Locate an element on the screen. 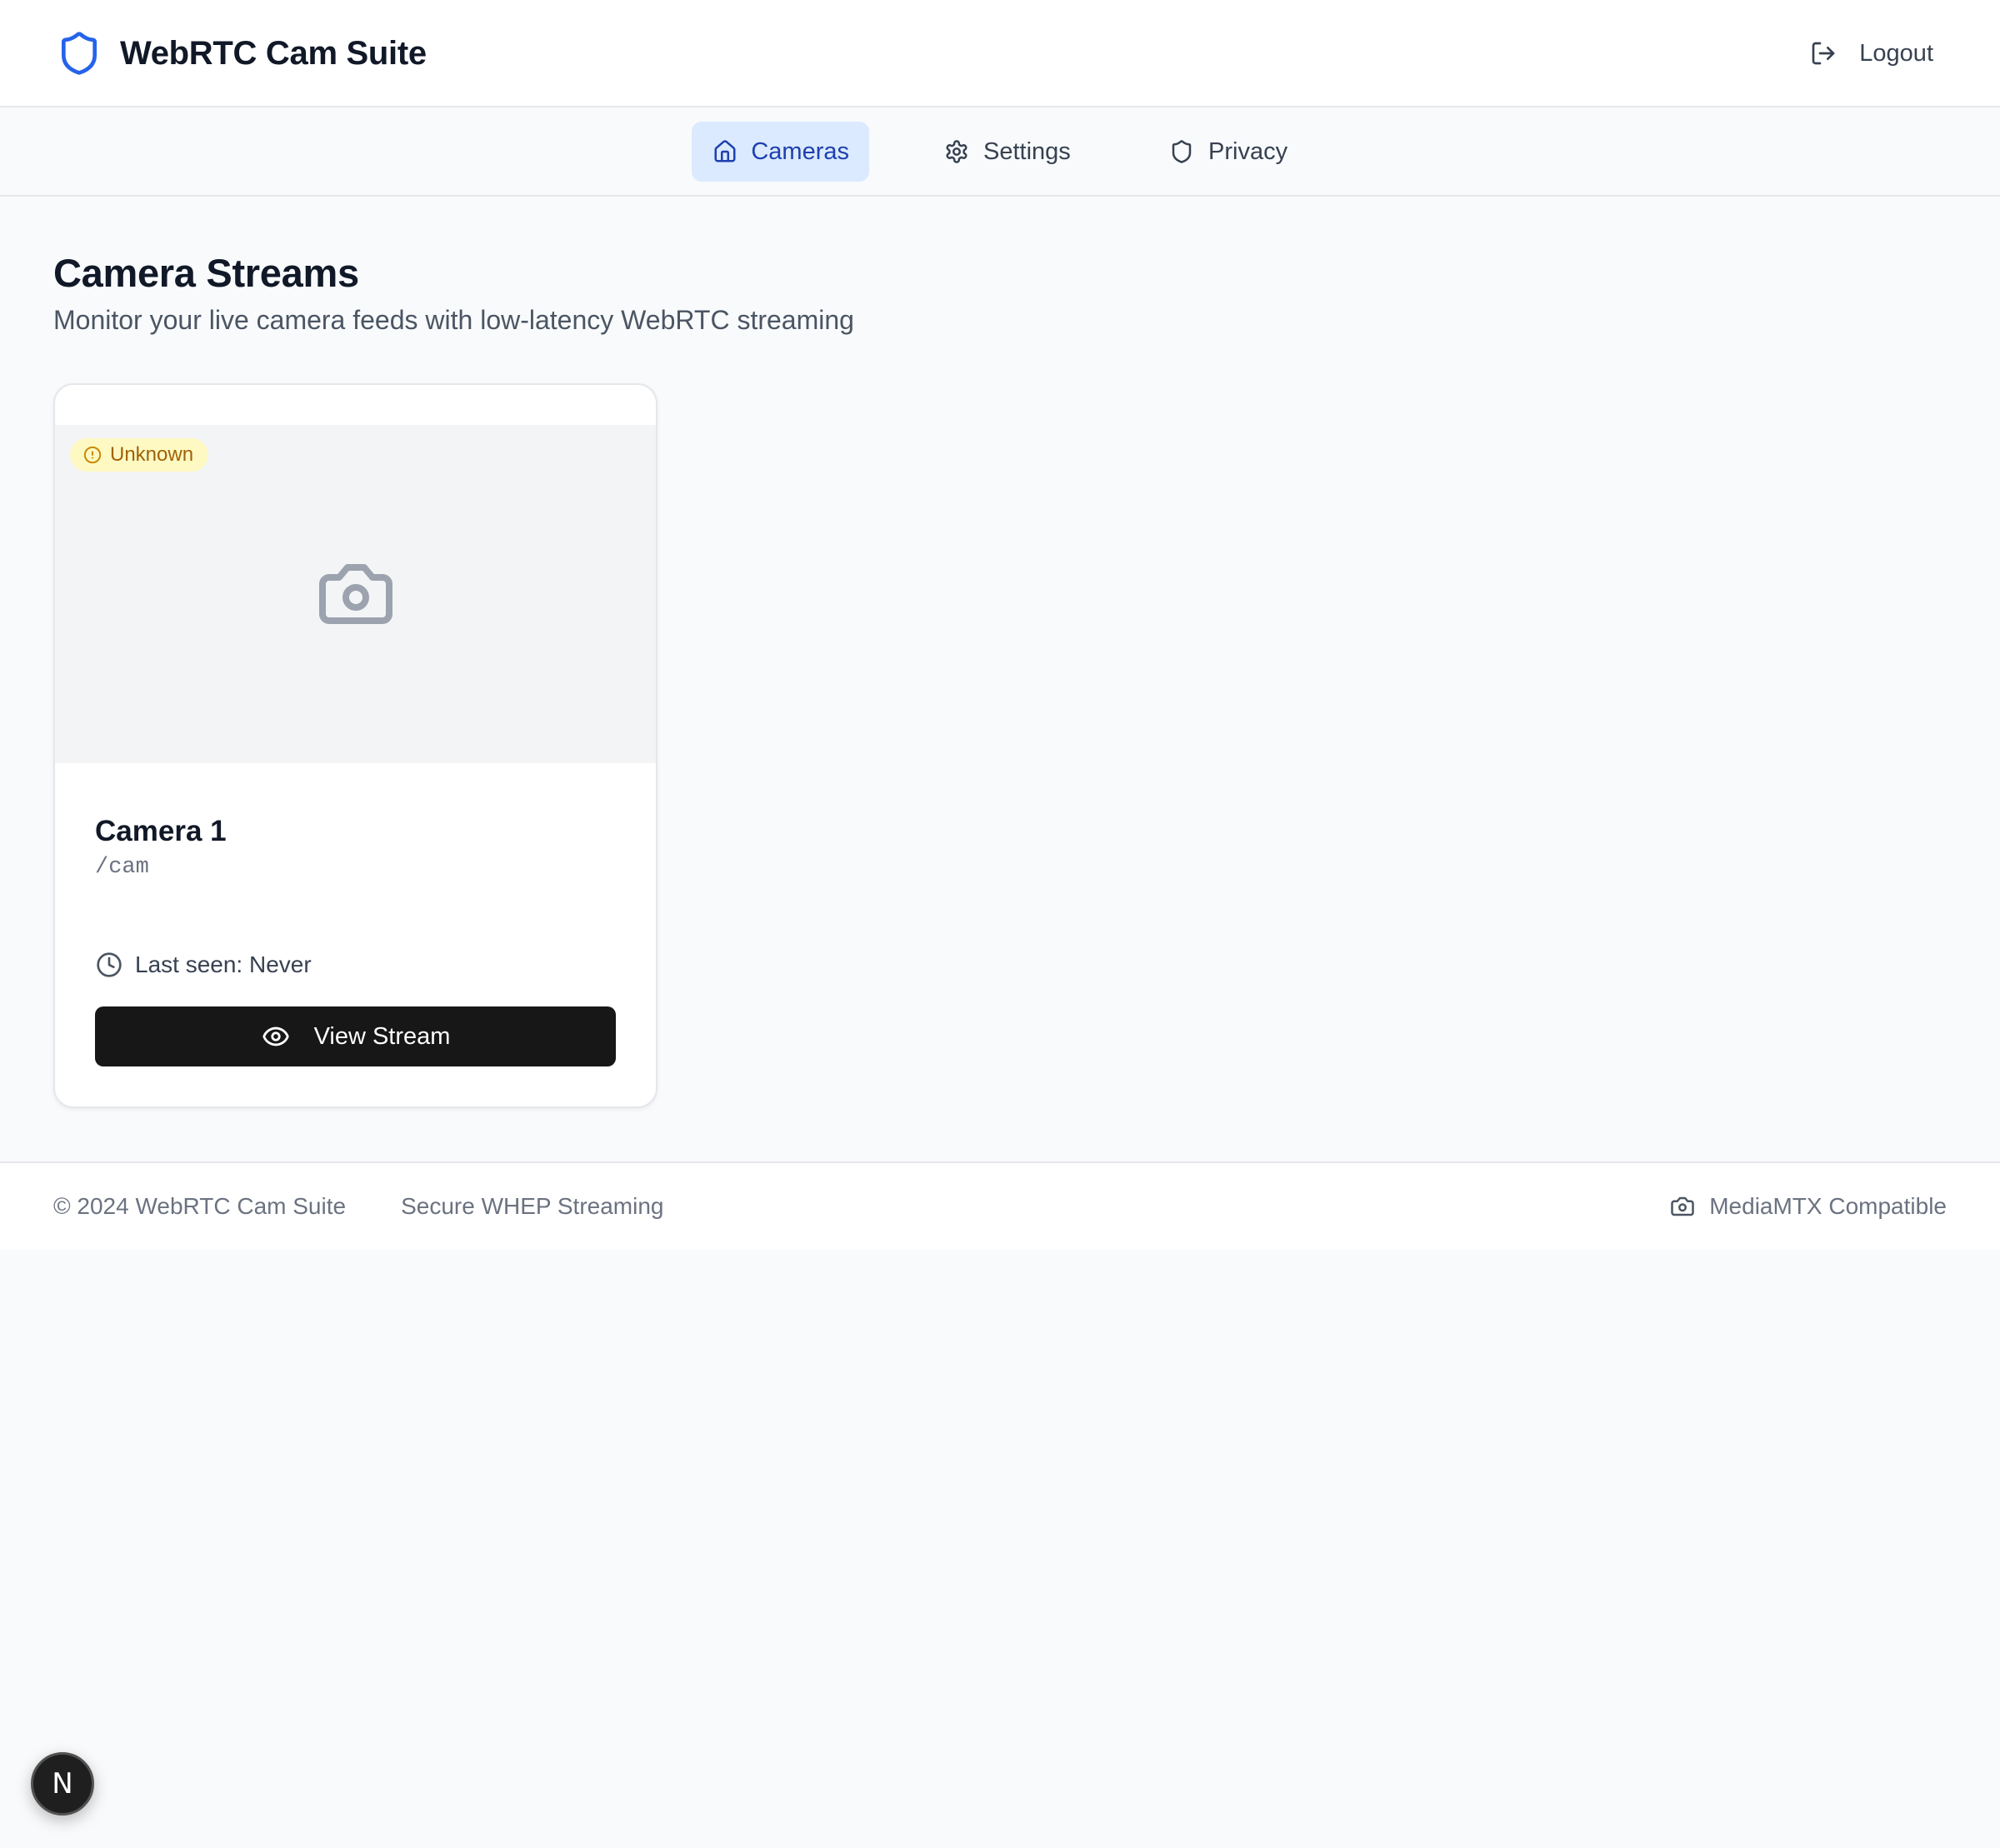  status-label: Unknown is located at coordinates (152, 455).